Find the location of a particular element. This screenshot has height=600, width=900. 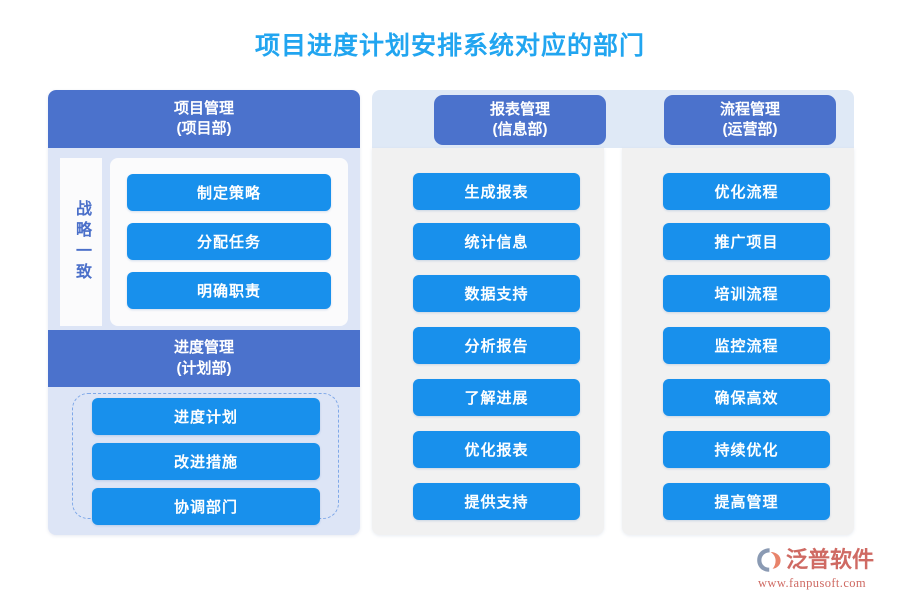

column-header-line2: (运营部) is located at coordinates (750, 129).